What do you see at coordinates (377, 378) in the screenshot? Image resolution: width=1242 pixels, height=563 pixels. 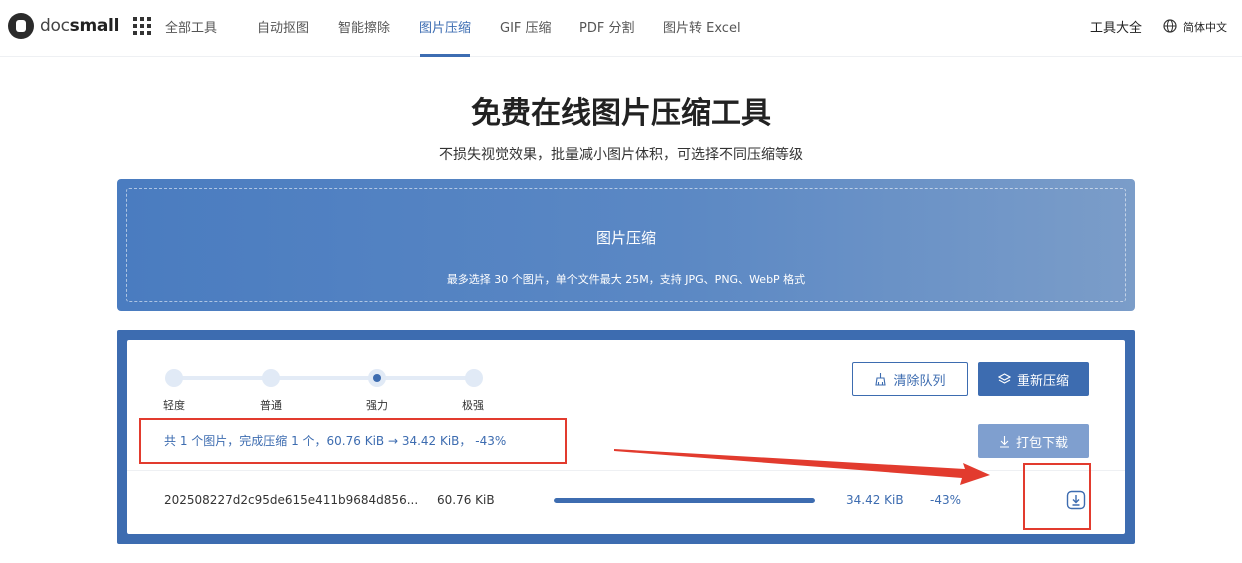 I see `level-option-strong` at bounding box center [377, 378].